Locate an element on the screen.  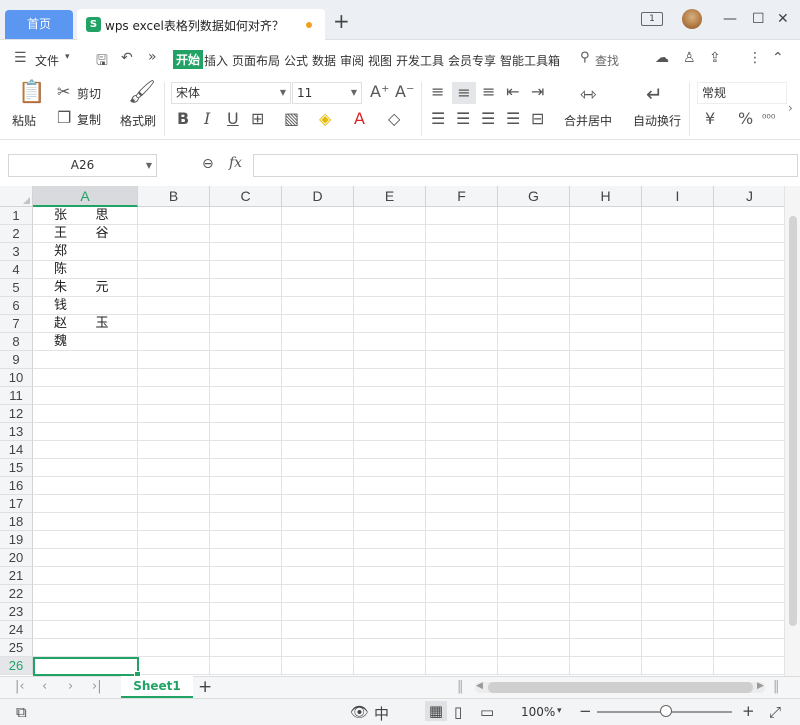
cloud-sync-icon: ☁ is located at coordinates (662, 58).